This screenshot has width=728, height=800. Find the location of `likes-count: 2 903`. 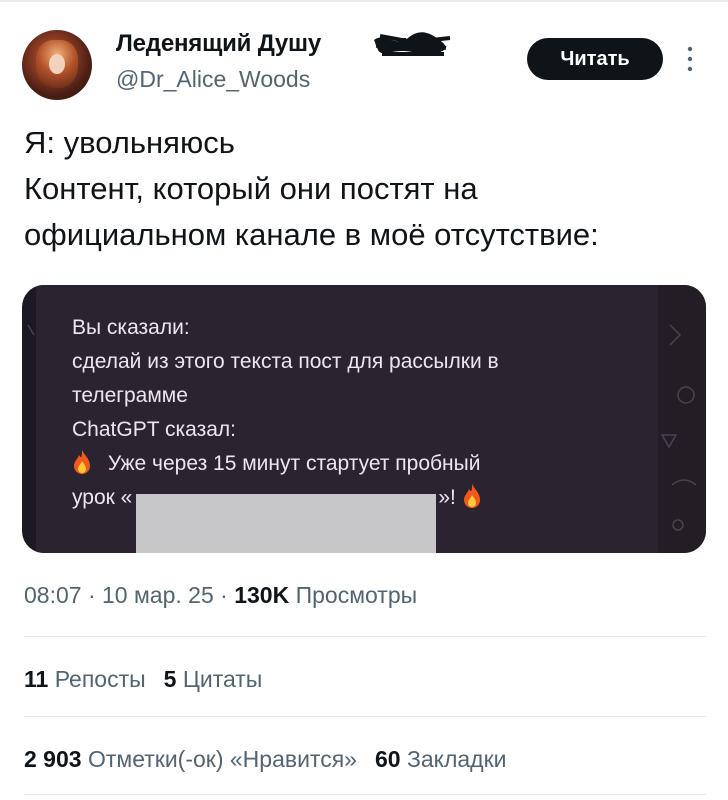

likes-count: 2 903 is located at coordinates (53, 759).